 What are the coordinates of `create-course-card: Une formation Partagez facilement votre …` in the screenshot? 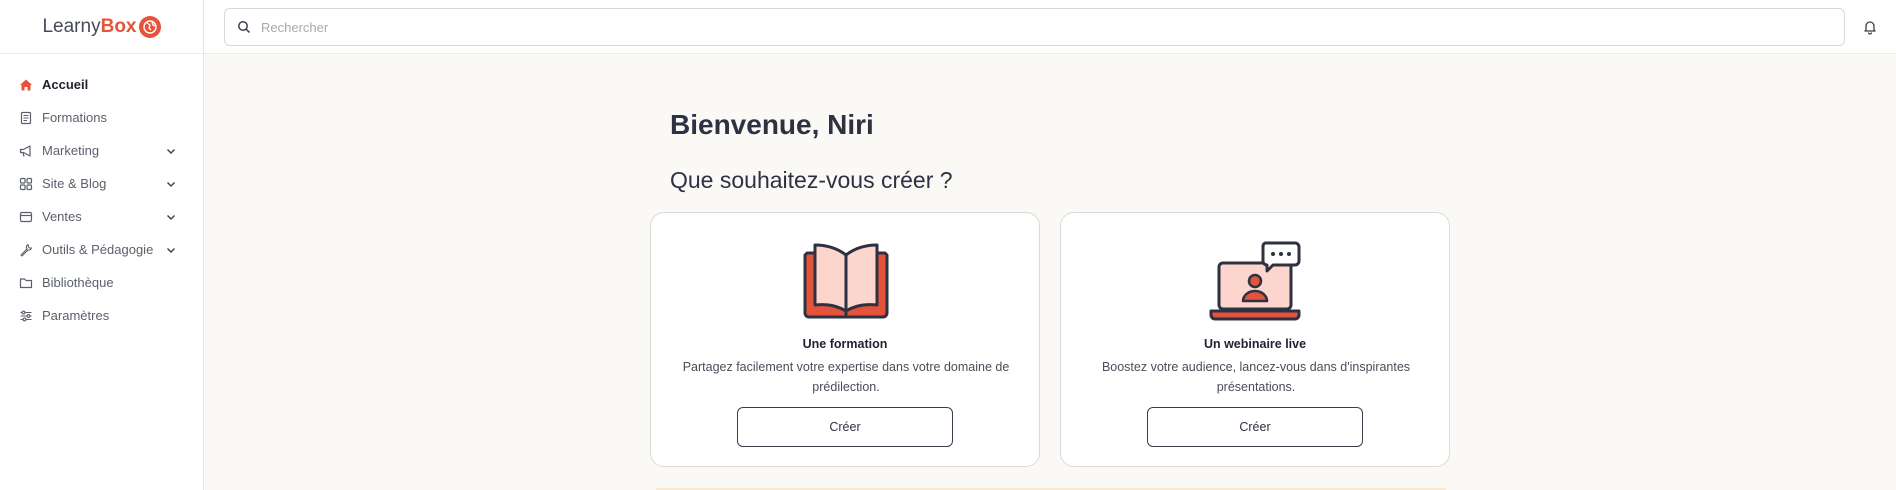 It's located at (845, 339).